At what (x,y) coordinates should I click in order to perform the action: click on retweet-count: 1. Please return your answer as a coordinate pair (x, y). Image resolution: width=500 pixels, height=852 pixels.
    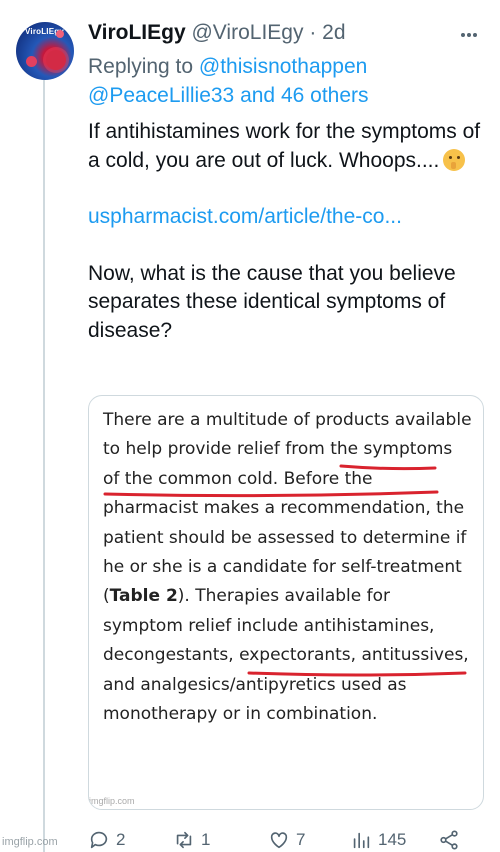
    Looking at the image, I should click on (206, 839).